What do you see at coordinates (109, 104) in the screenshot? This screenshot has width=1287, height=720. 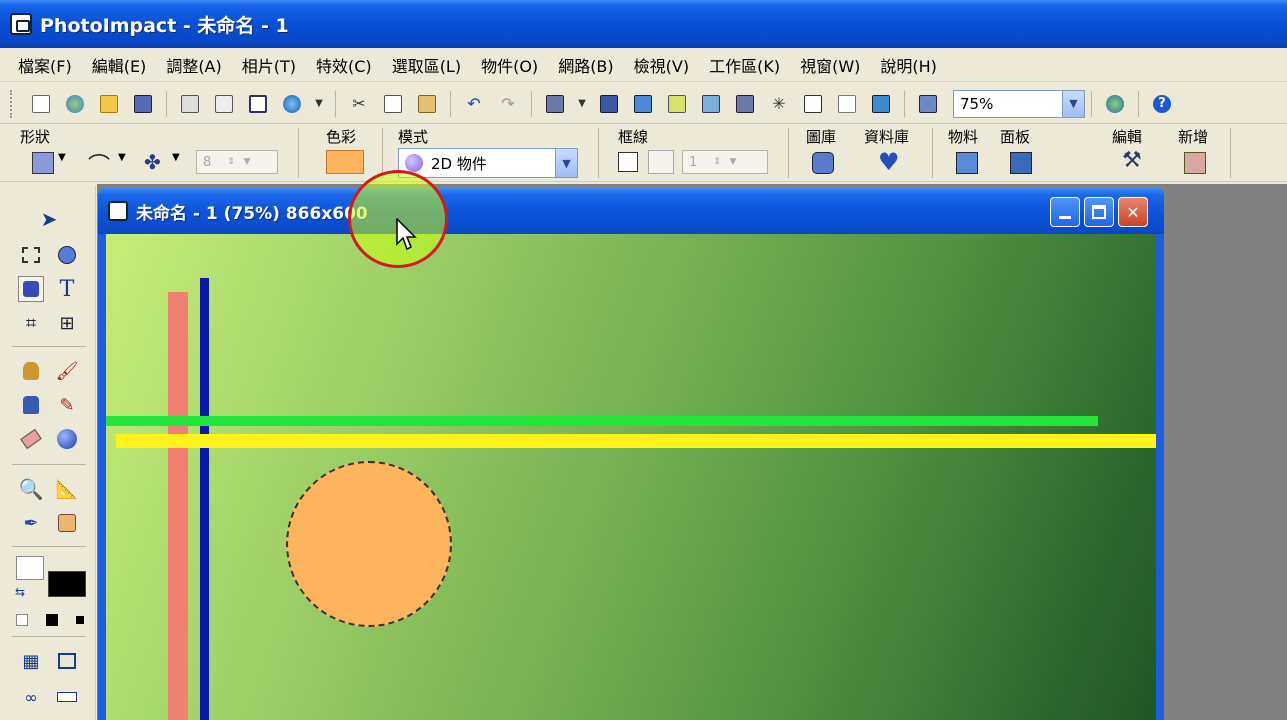 I see `open-folder-icon` at bounding box center [109, 104].